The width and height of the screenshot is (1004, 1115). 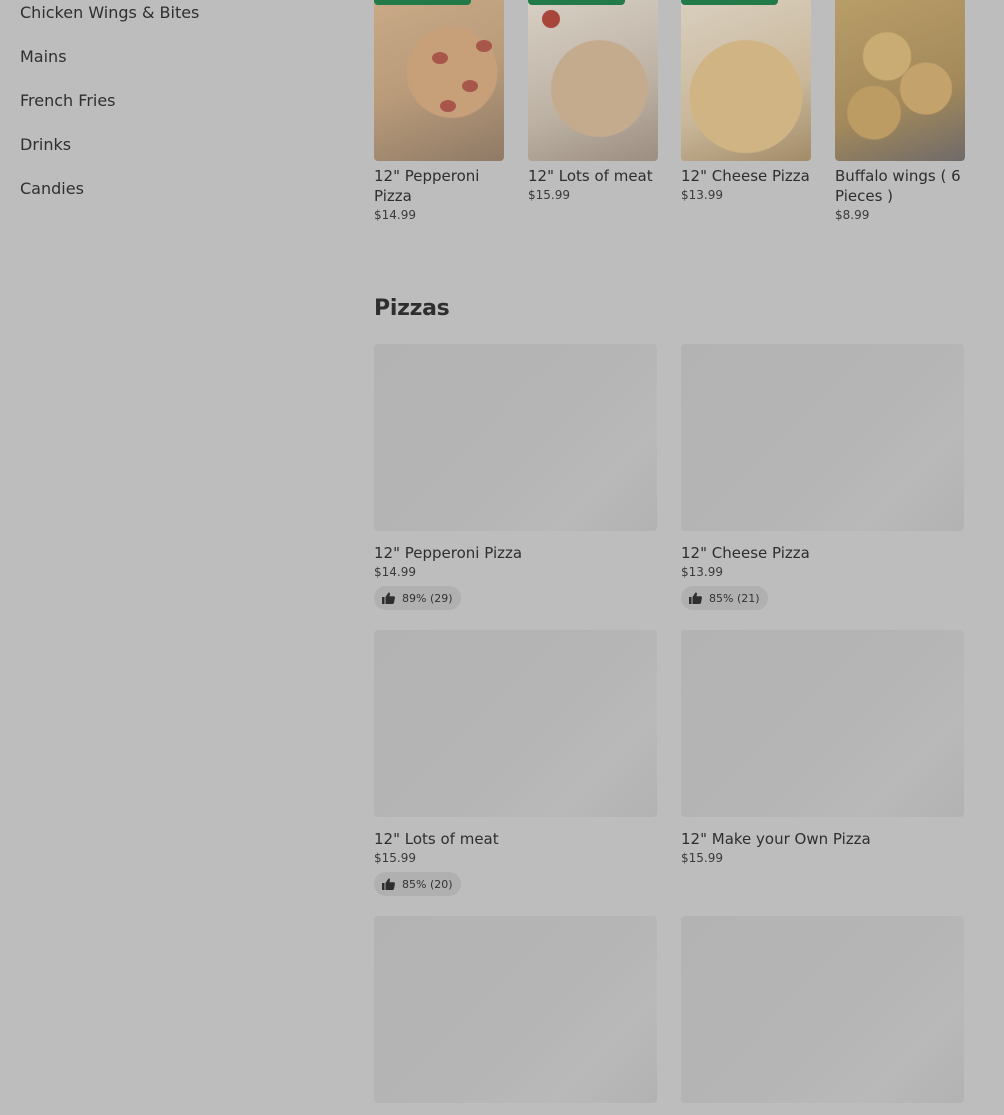 What do you see at coordinates (439, 80) in the screenshot?
I see `pepperoni-pizza-image` at bounding box center [439, 80].